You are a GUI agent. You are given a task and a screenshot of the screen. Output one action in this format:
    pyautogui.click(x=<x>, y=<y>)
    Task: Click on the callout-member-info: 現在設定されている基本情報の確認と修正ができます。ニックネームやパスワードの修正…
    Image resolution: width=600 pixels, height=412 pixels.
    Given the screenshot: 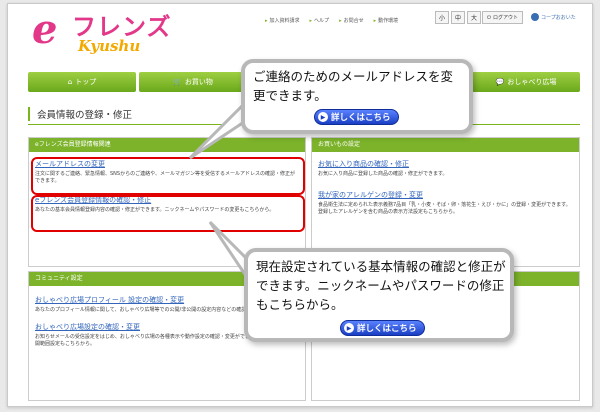 What is the action you would take?
    pyautogui.click(x=379, y=295)
    